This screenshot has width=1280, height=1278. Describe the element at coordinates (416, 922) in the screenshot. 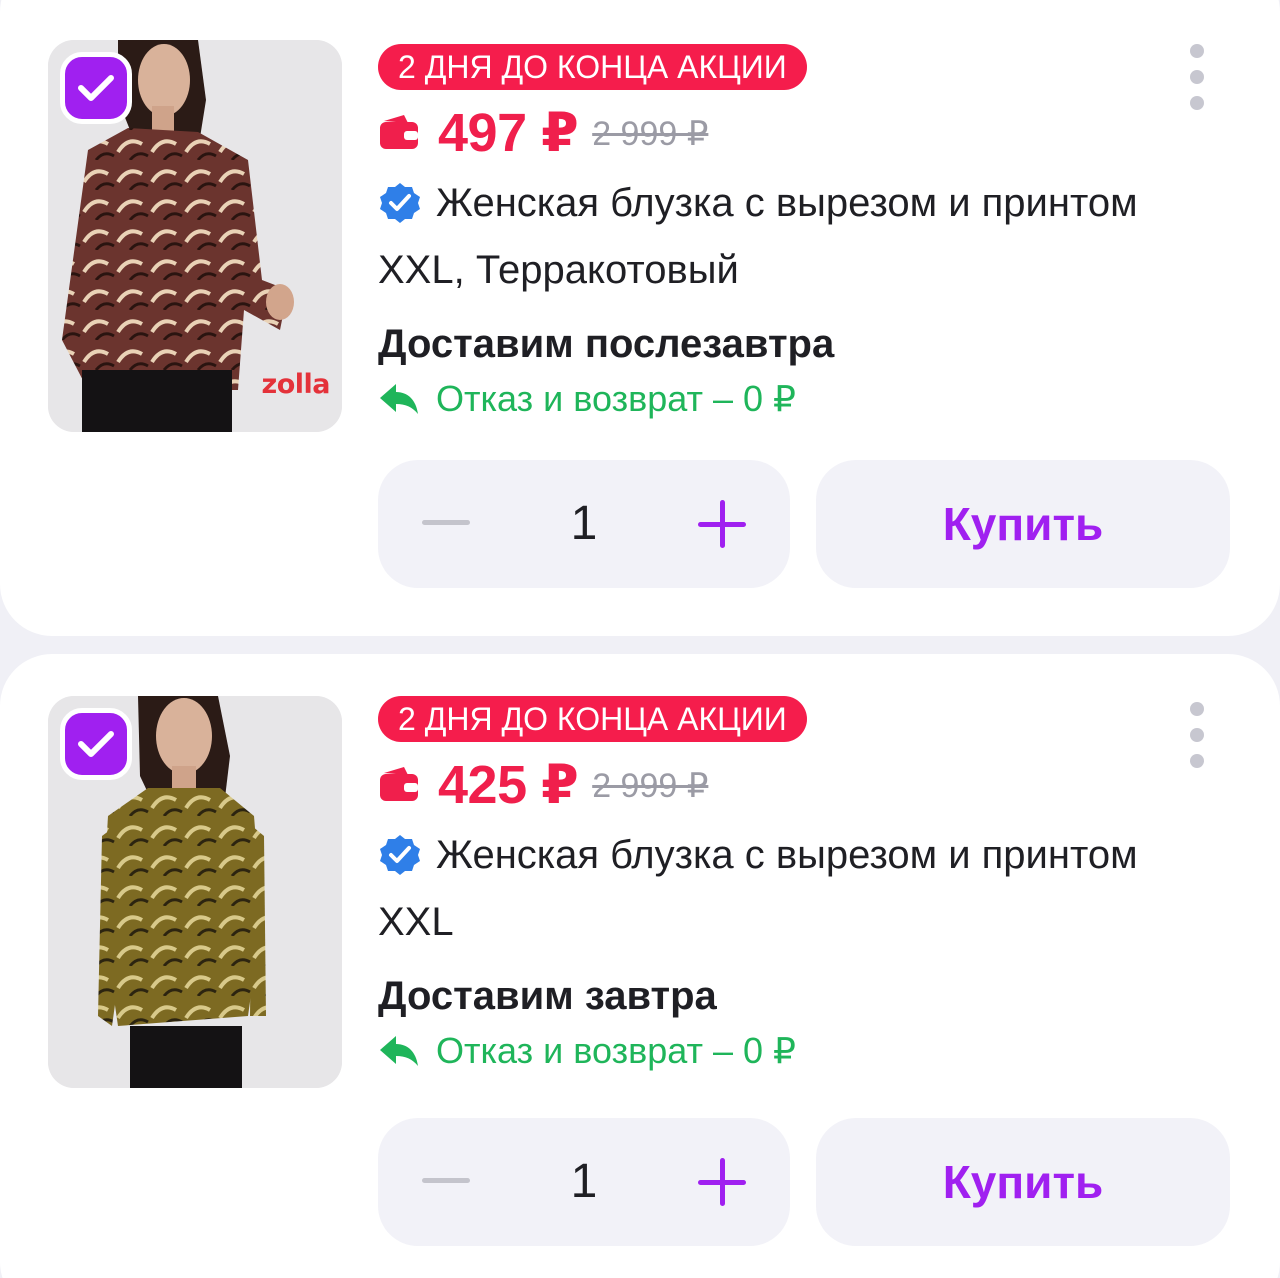

I see `product-variant: XXL` at that location.